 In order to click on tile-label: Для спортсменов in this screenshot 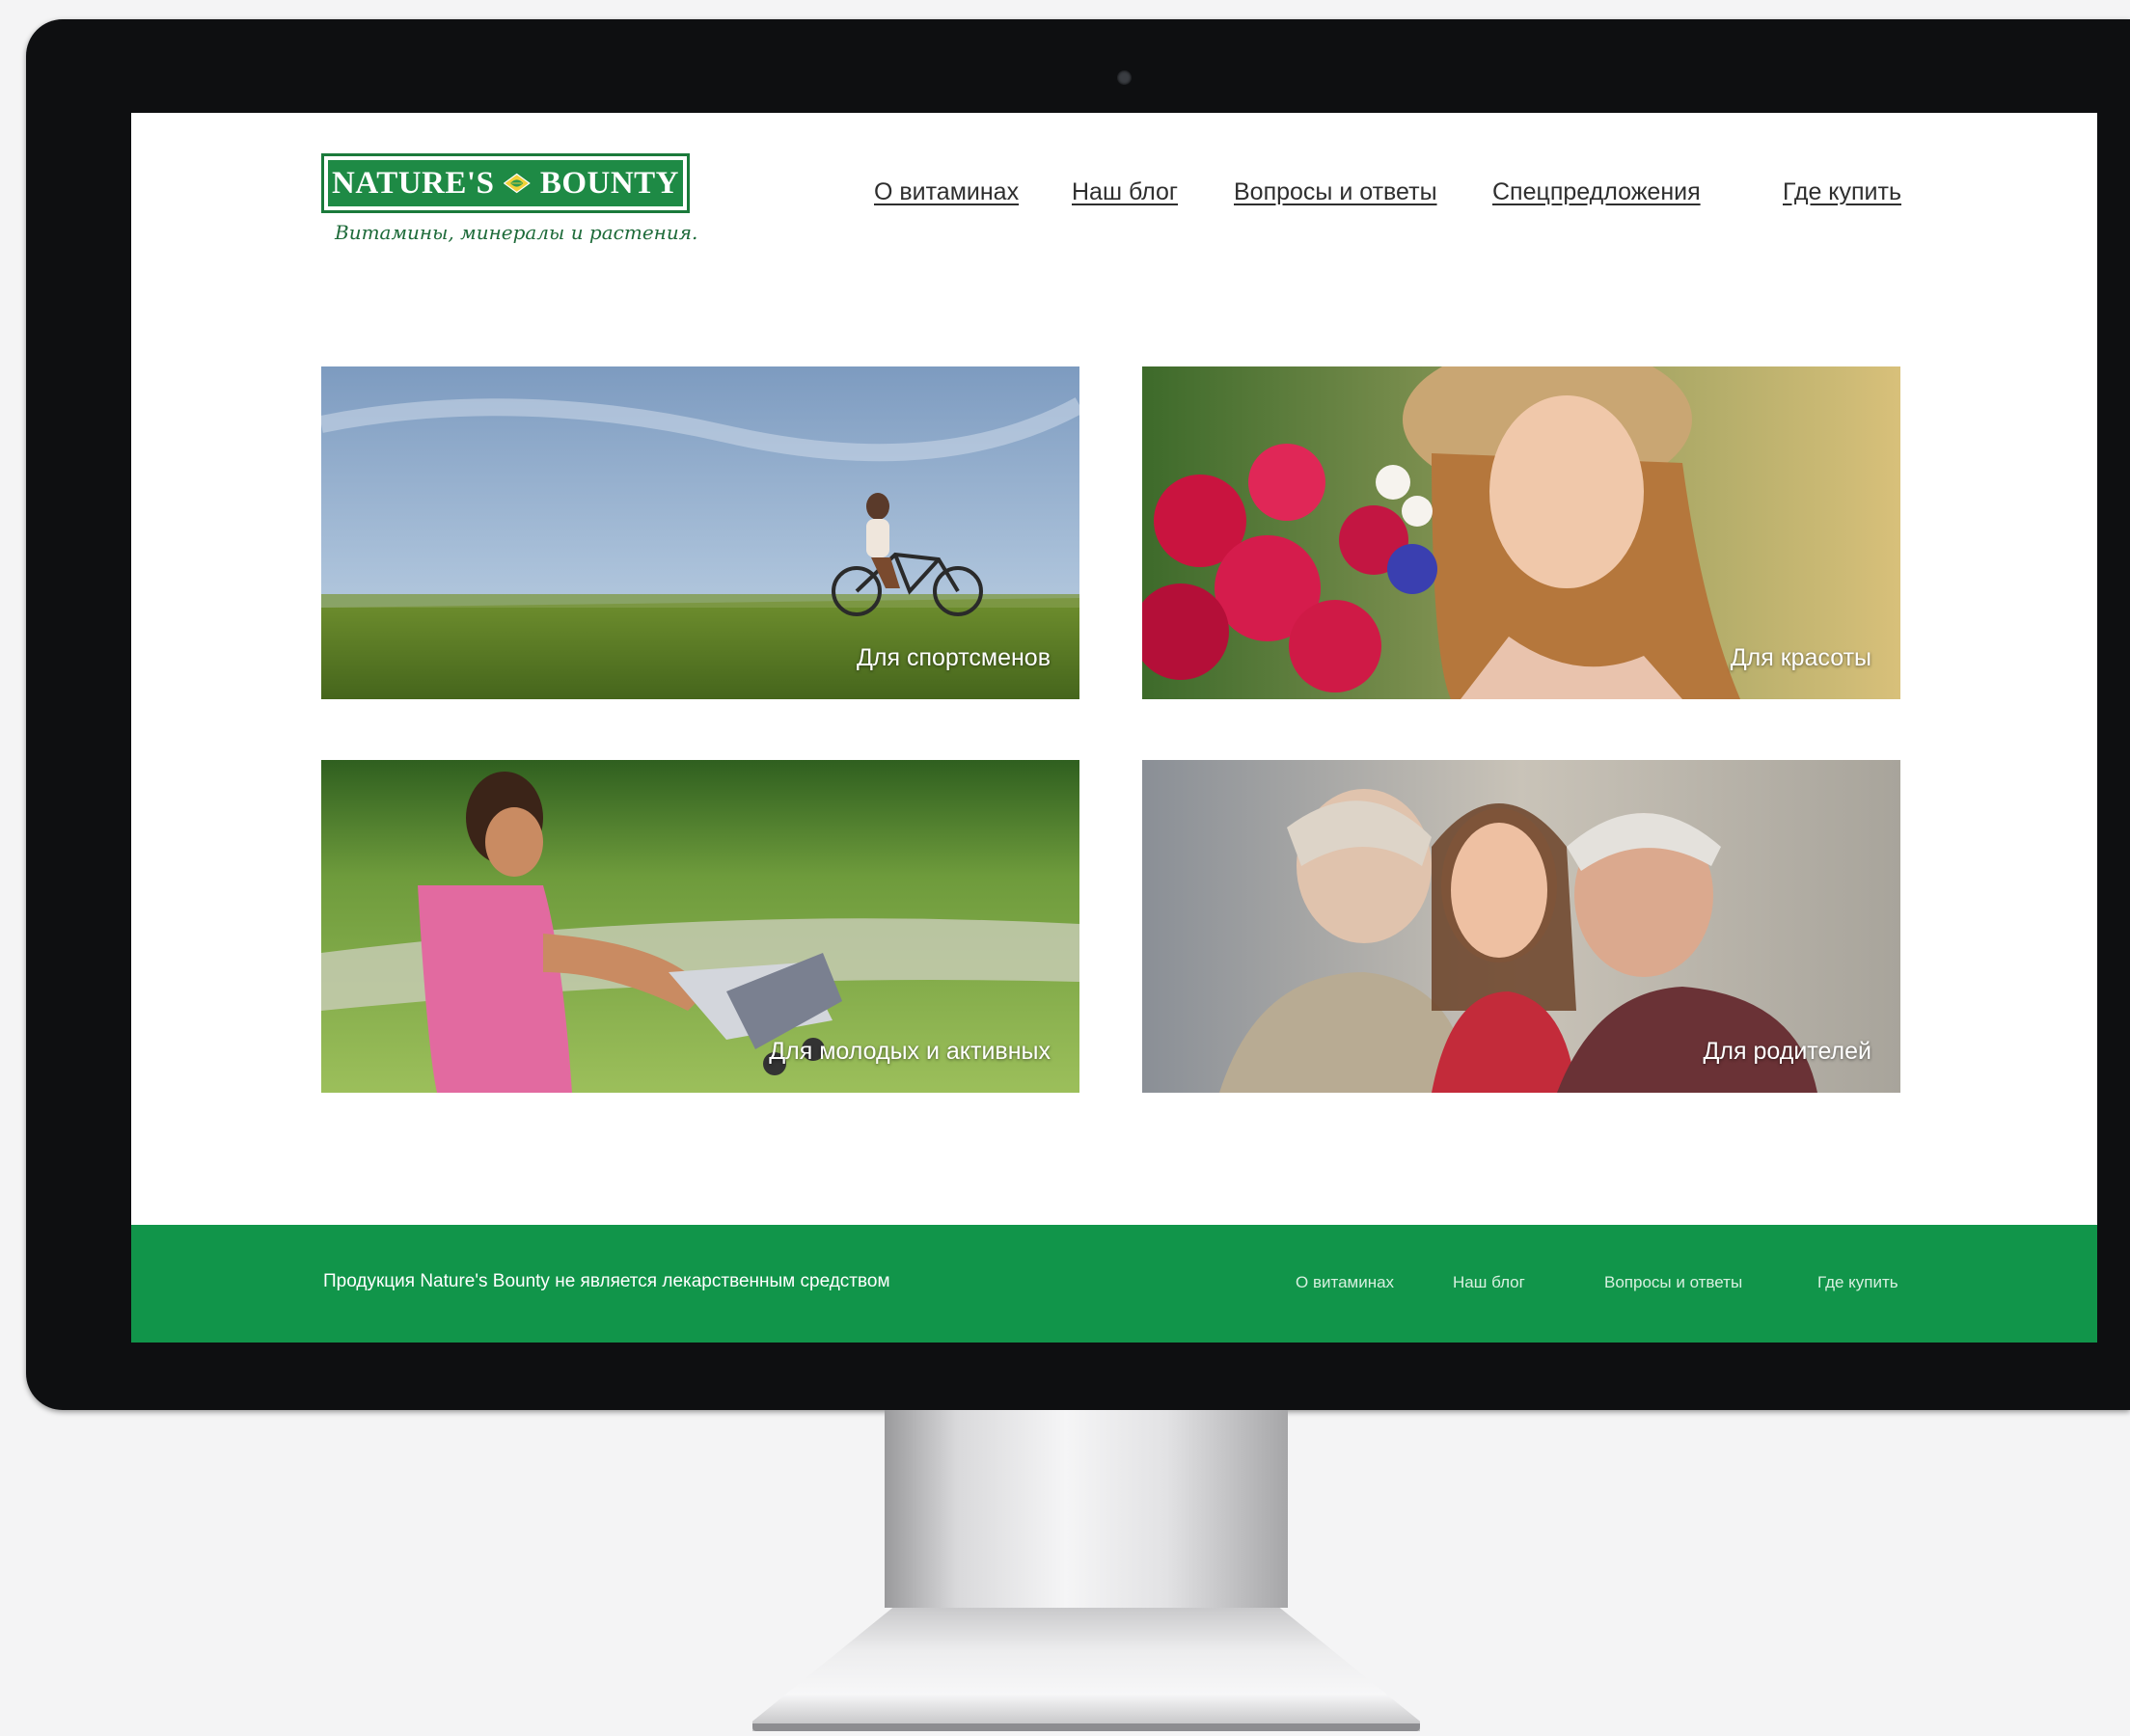, I will do `click(953, 657)`.